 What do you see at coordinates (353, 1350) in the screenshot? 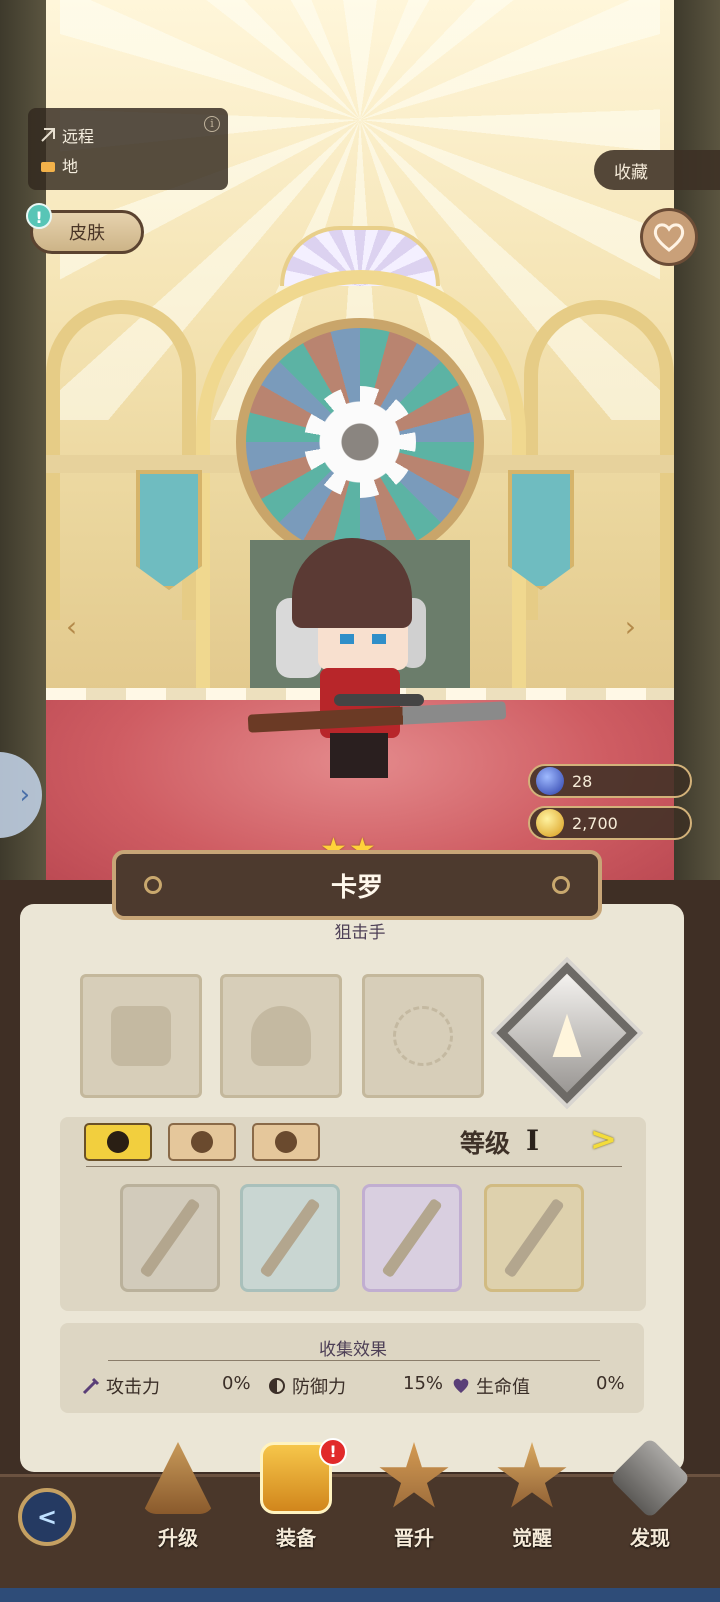
I see `collection-effect-title: 收集效果` at bounding box center [353, 1350].